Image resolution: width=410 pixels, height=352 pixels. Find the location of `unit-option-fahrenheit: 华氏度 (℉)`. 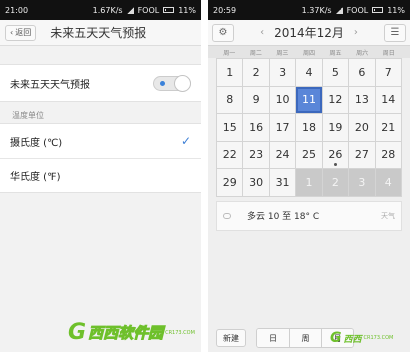

unit-option-fahrenheit: 华氏度 (℉) is located at coordinates (100, 175).